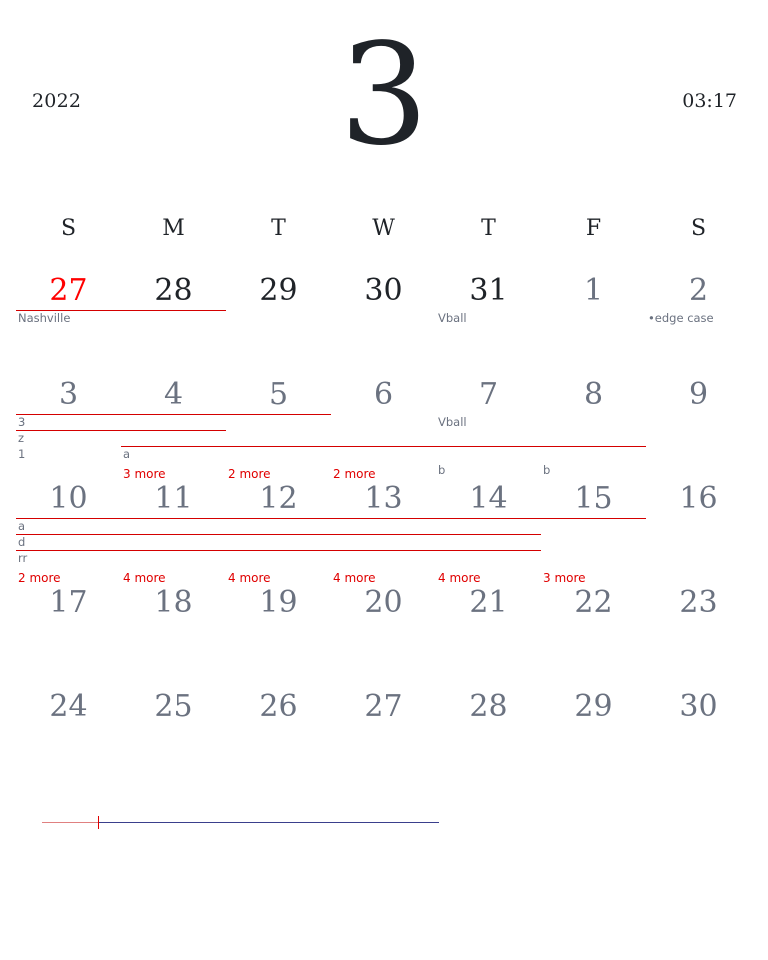 The image size is (768, 960). Describe the element at coordinates (21, 422) in the screenshot. I see `event-label: 3` at that location.